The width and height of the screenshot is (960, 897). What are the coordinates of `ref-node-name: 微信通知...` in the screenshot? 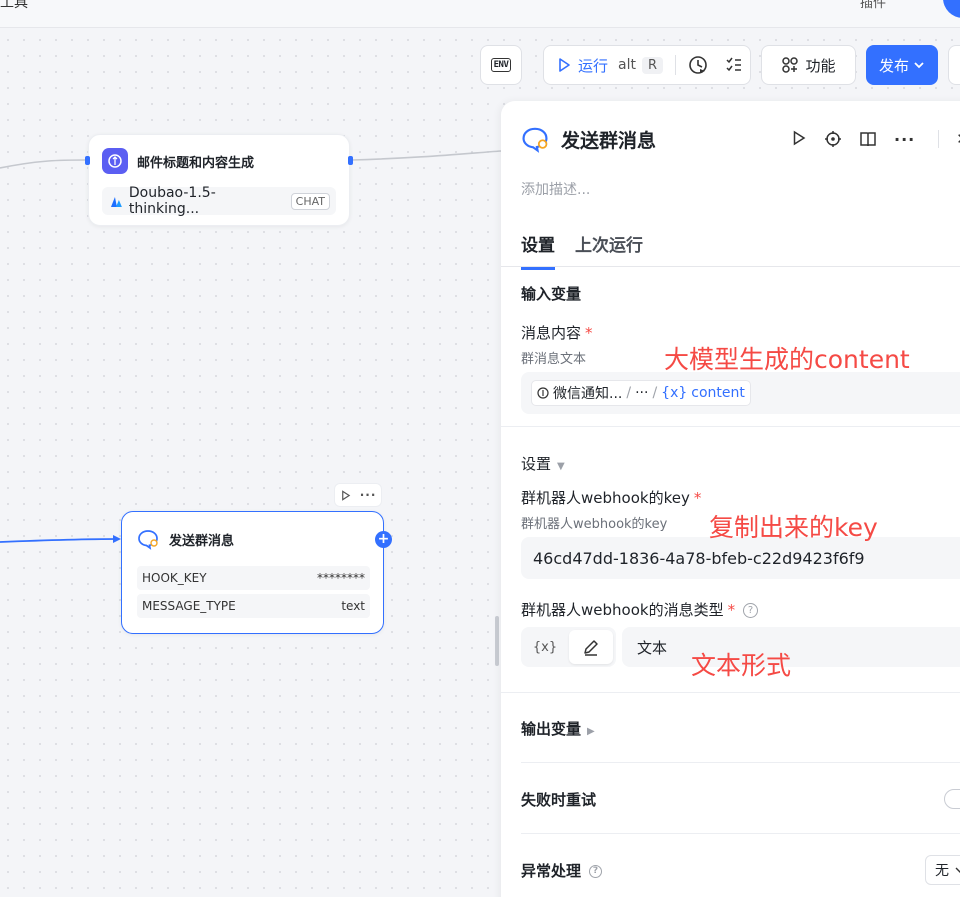 It's located at (588, 394).